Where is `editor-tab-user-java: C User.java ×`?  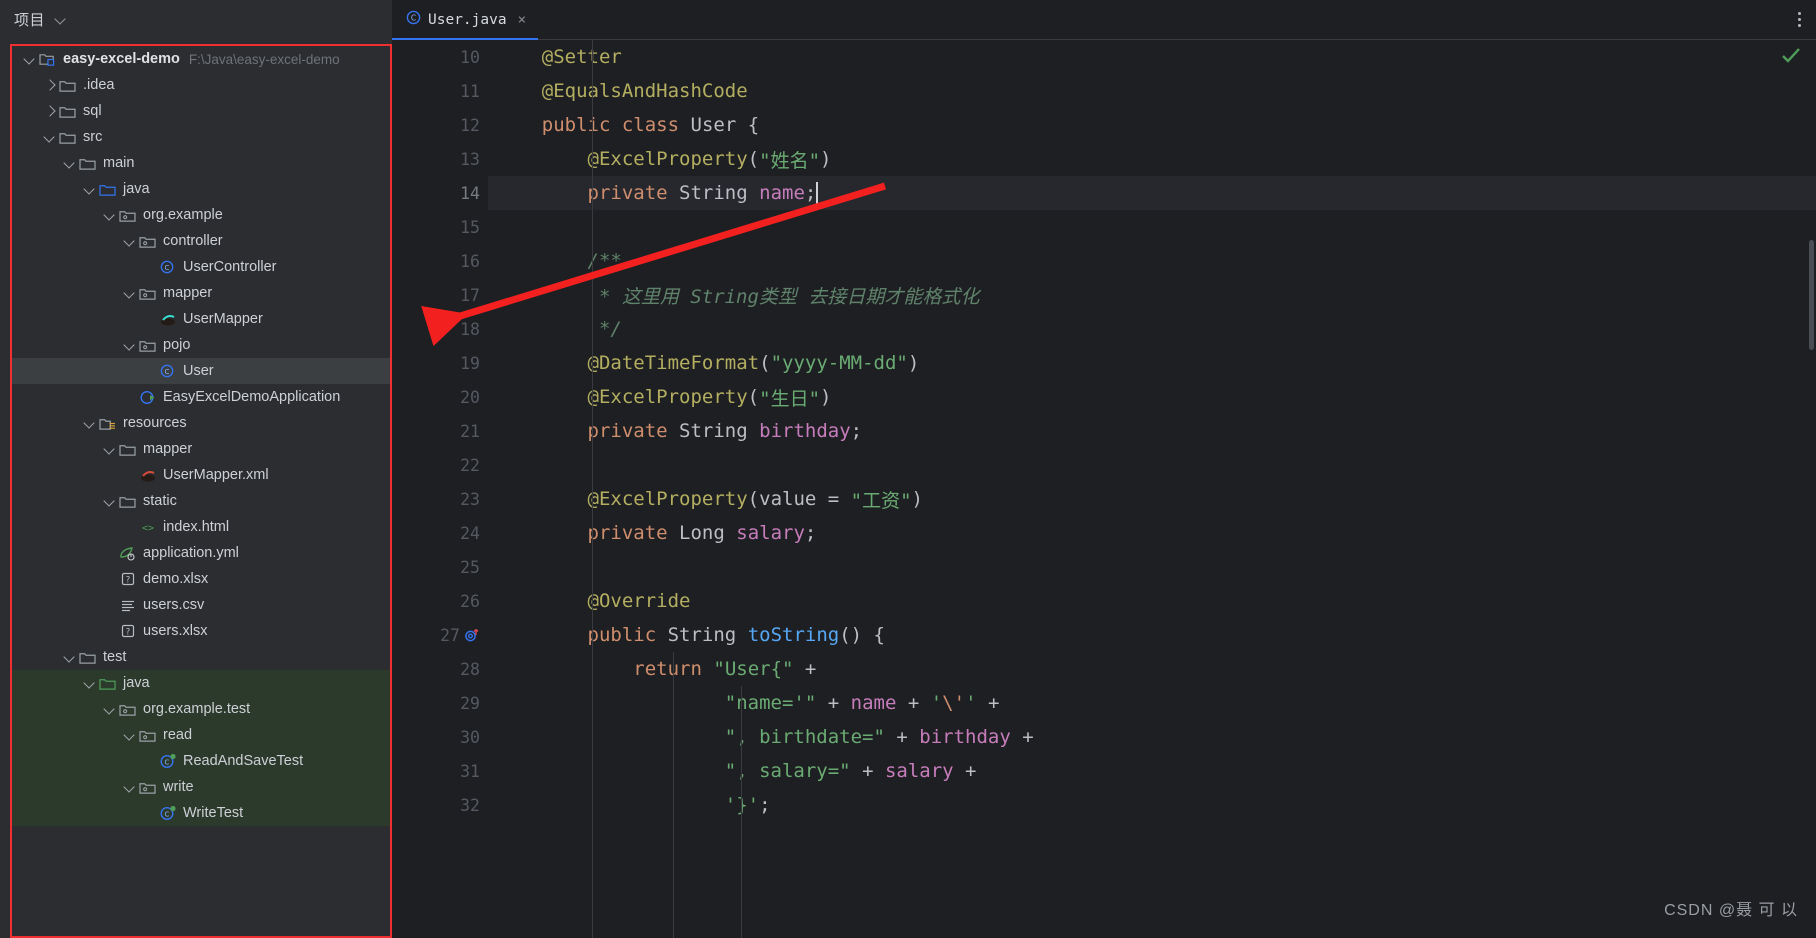
editor-tab-user-java: C User.java × is located at coordinates (465, 20).